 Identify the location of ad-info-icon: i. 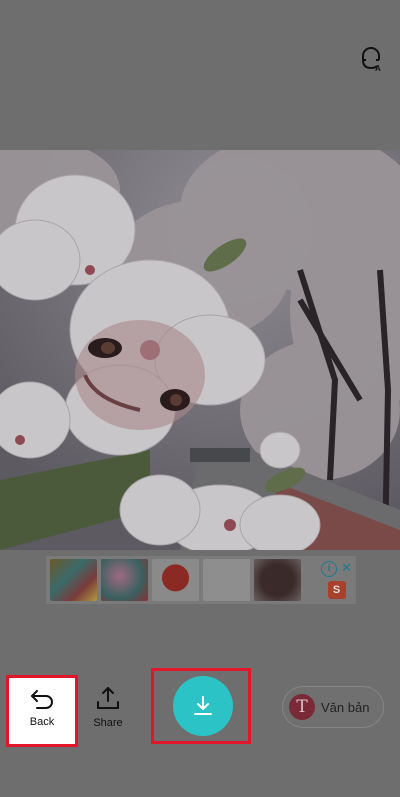
(329, 569).